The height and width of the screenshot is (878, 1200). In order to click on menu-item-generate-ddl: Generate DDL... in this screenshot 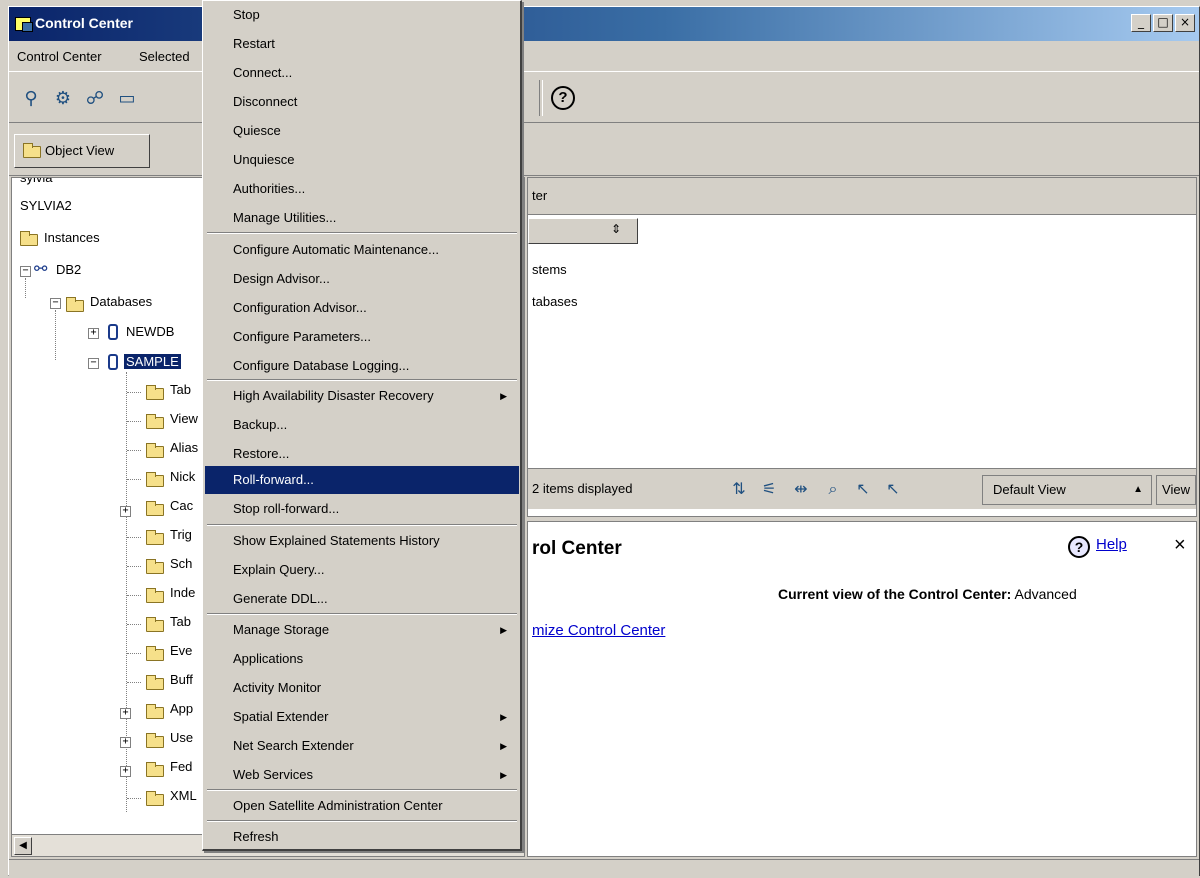, I will do `click(362, 599)`.